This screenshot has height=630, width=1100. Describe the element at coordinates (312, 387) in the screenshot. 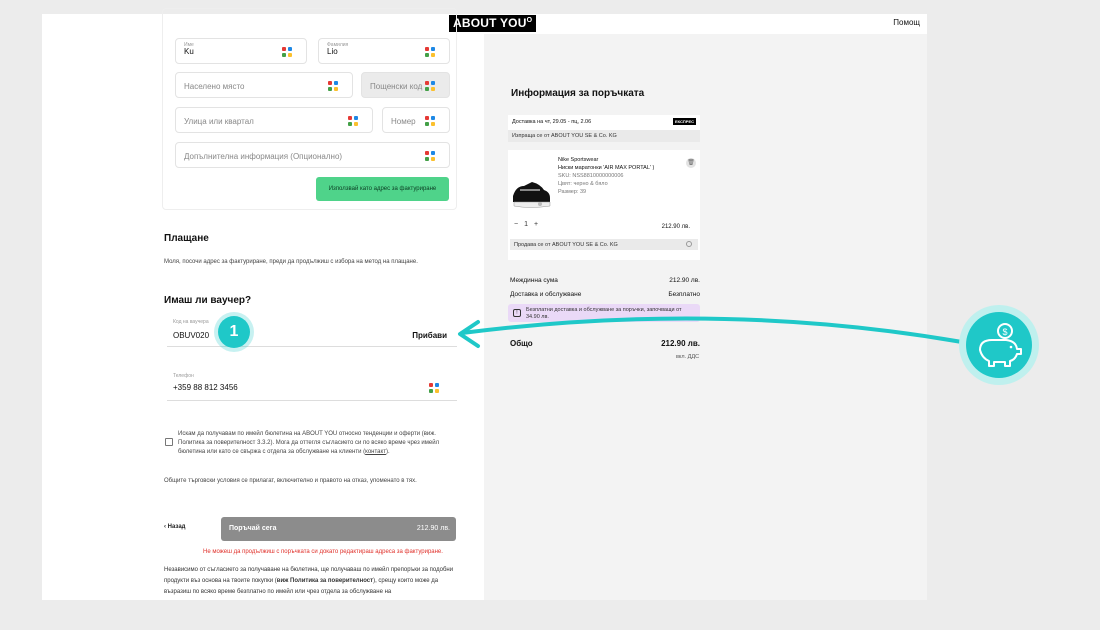

I see `phone-field: Телефон +359 88 812 3456` at that location.